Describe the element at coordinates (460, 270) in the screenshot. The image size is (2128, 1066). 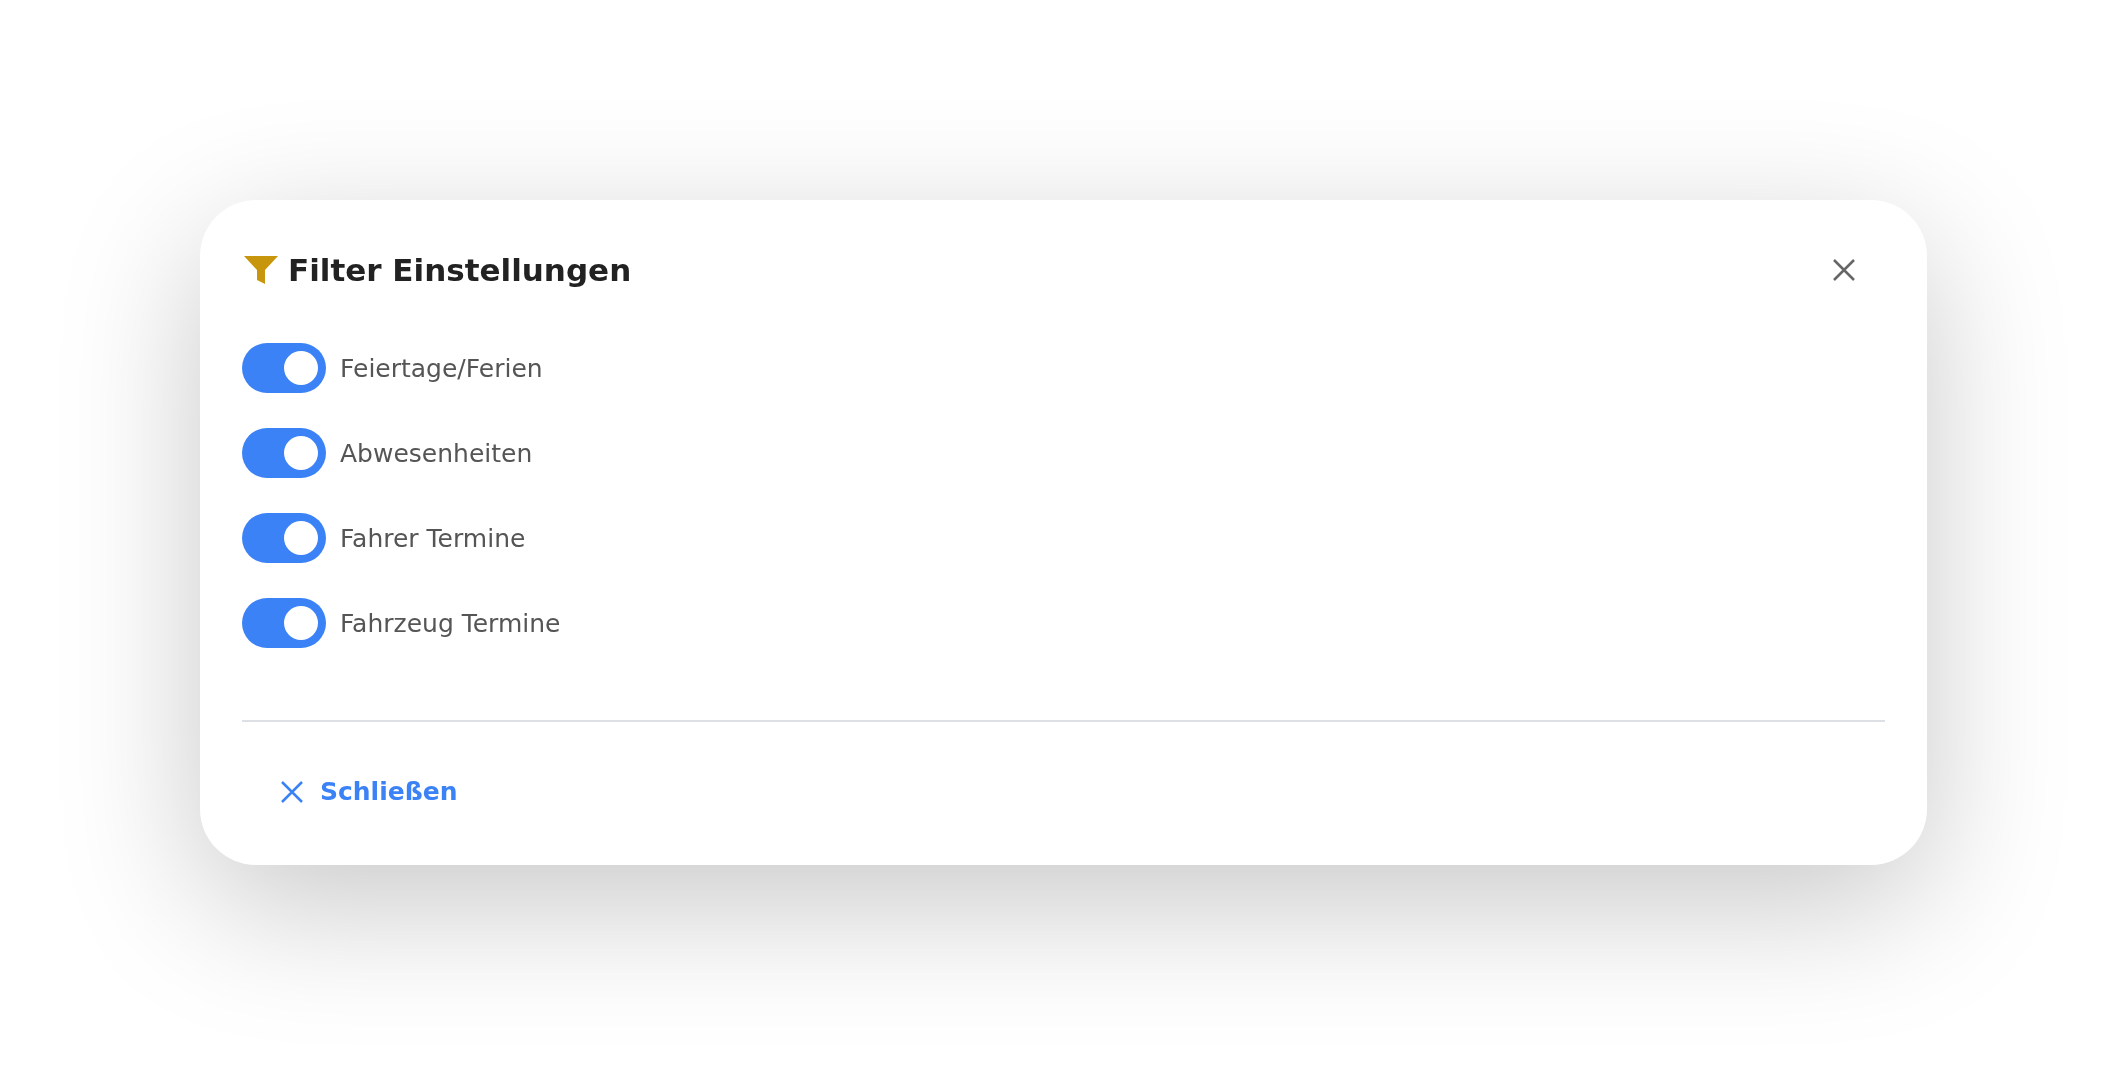
I see `dialog-title: Filter Einstellungen` at that location.